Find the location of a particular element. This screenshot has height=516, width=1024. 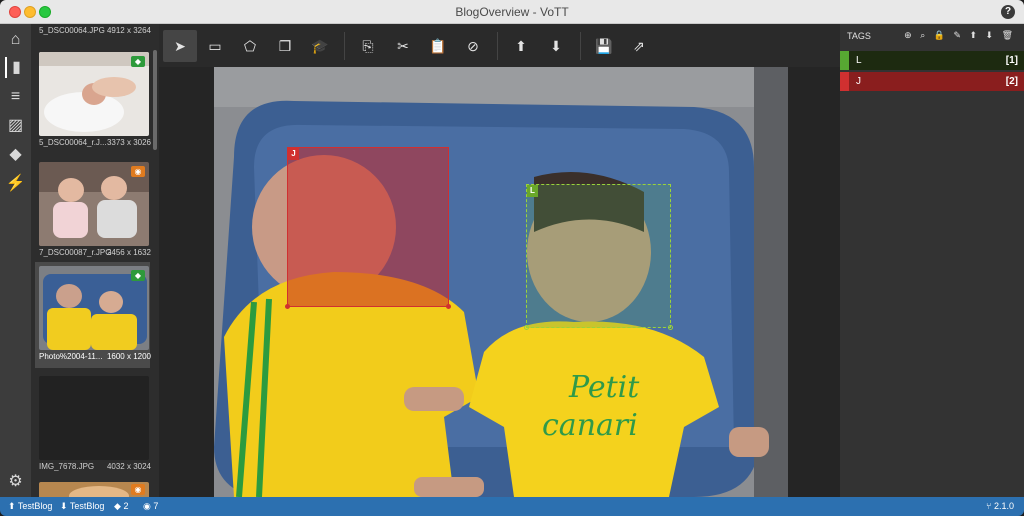

region-tag-label: L is located at coordinates (532, 191).